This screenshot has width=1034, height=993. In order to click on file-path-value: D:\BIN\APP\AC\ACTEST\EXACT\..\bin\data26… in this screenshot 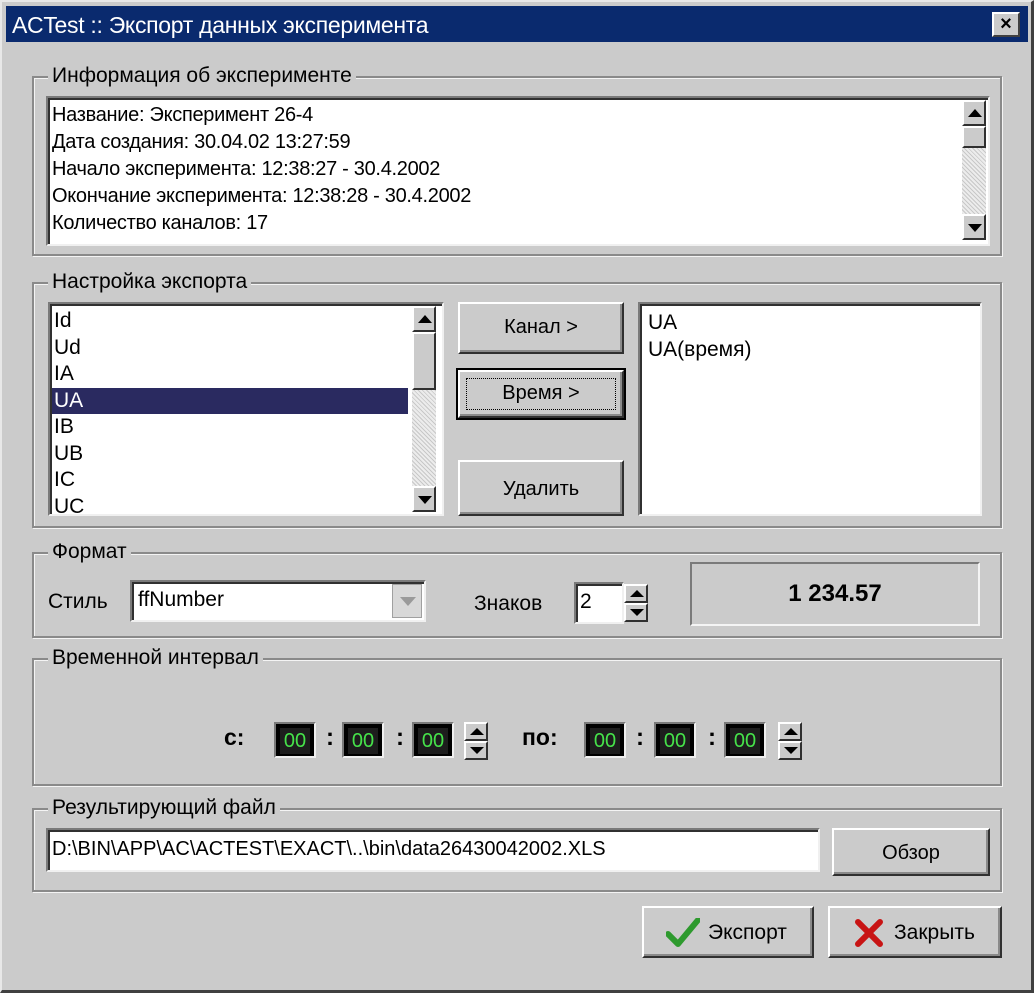, I will do `click(329, 849)`.